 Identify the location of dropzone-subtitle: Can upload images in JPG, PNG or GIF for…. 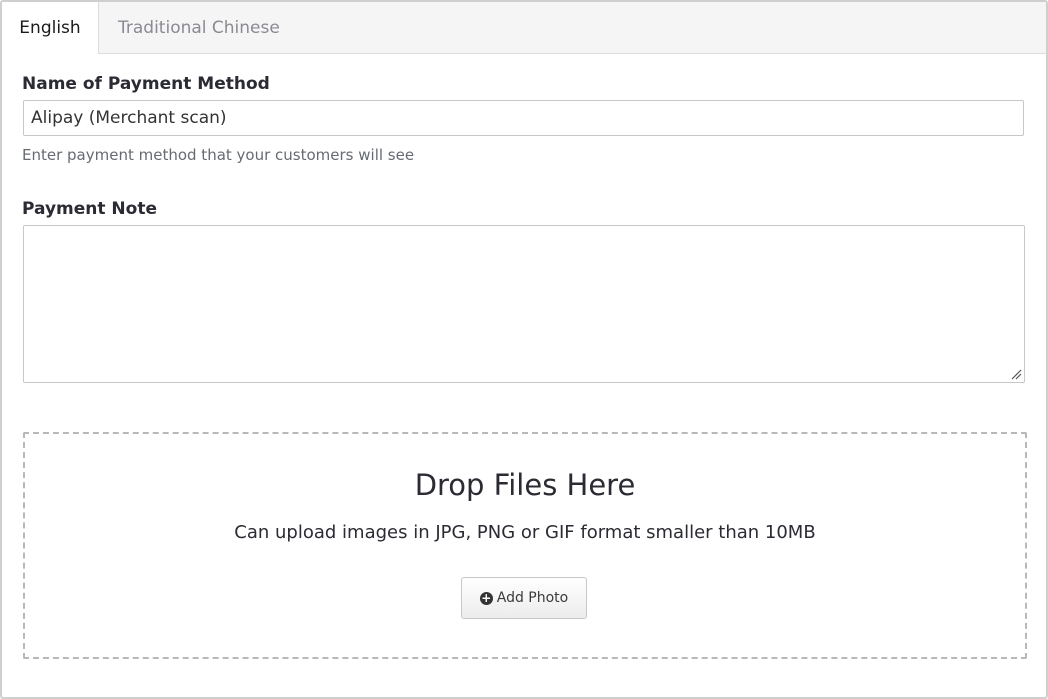
(525, 532).